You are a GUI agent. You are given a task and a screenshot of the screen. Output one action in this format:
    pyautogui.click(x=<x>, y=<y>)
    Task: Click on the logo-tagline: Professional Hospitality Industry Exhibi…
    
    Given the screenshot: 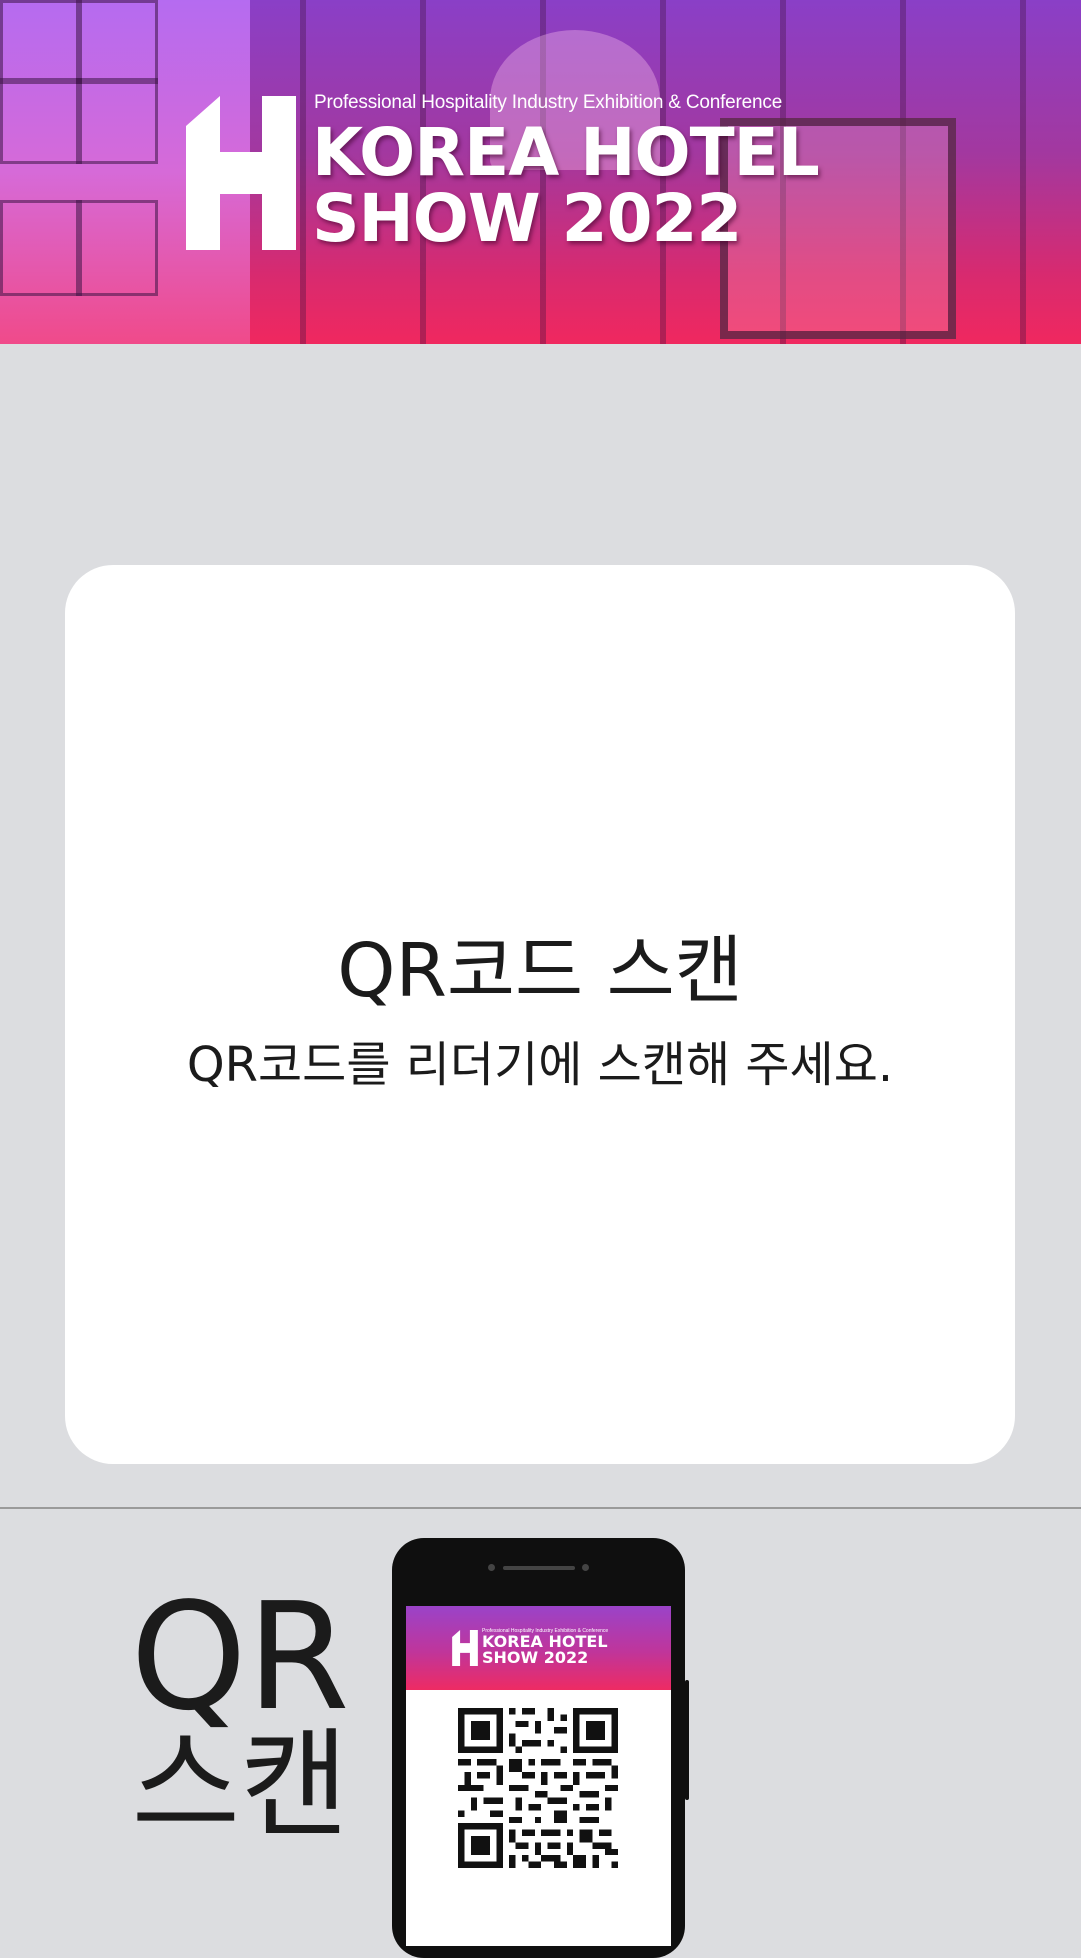 What is the action you would take?
    pyautogui.click(x=548, y=102)
    